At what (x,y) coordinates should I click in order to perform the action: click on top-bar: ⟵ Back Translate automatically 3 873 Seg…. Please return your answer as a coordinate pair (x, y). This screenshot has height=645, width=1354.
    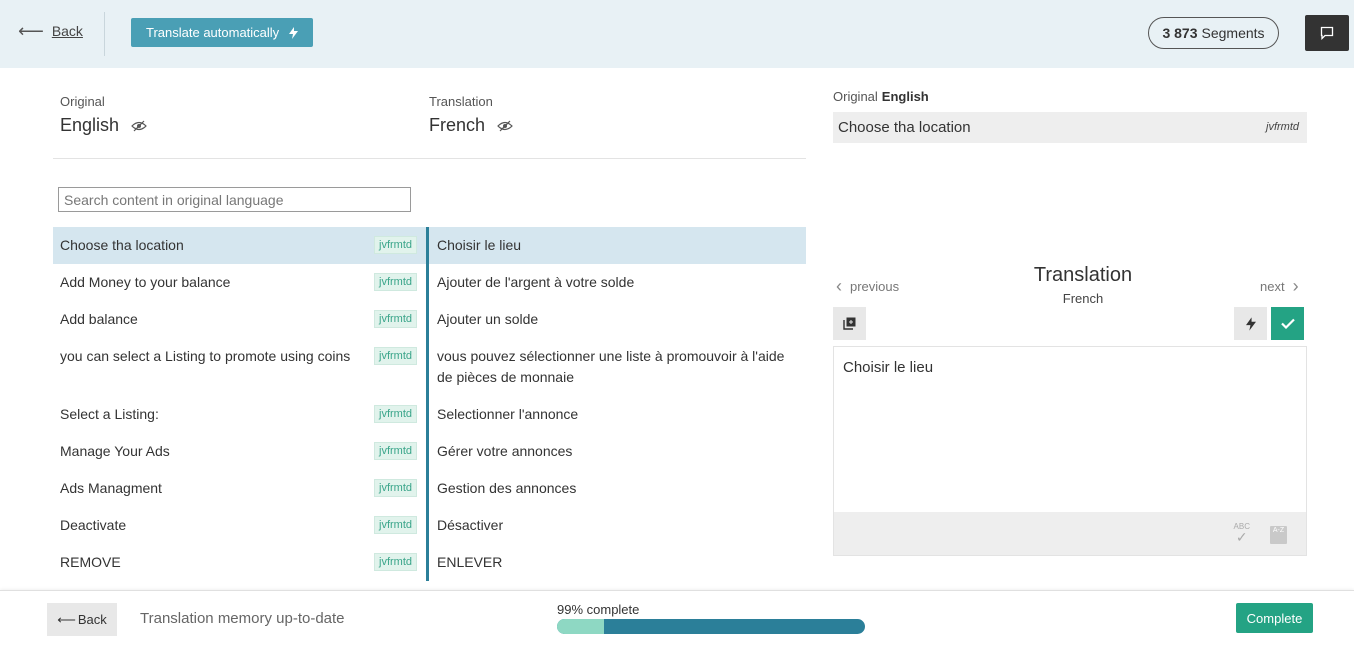
    Looking at the image, I should click on (677, 34).